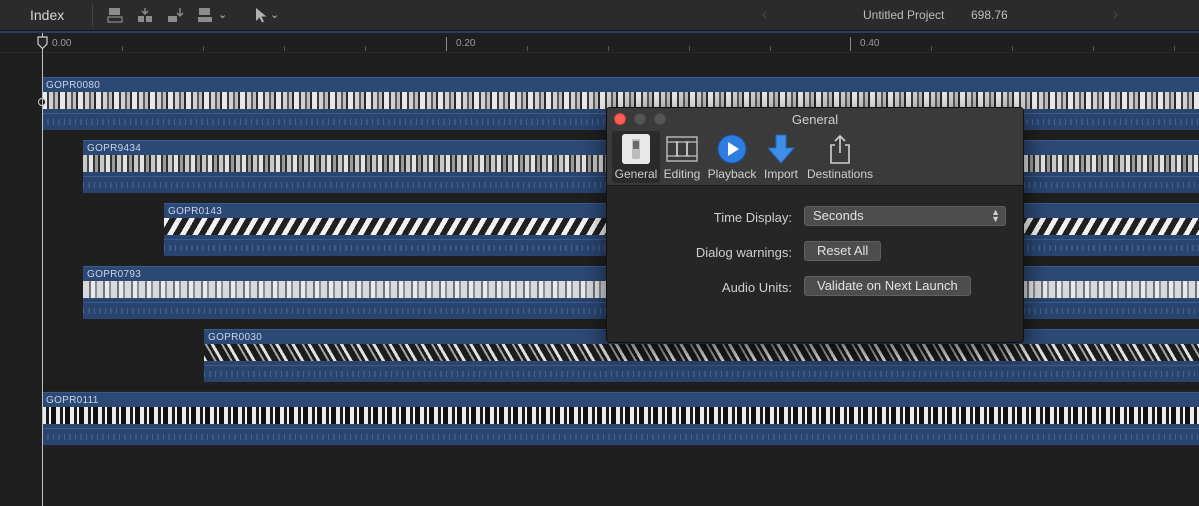 This screenshot has width=1199, height=506. What do you see at coordinates (870, 43) in the screenshot?
I see `ruler-label: 0.40` at bounding box center [870, 43].